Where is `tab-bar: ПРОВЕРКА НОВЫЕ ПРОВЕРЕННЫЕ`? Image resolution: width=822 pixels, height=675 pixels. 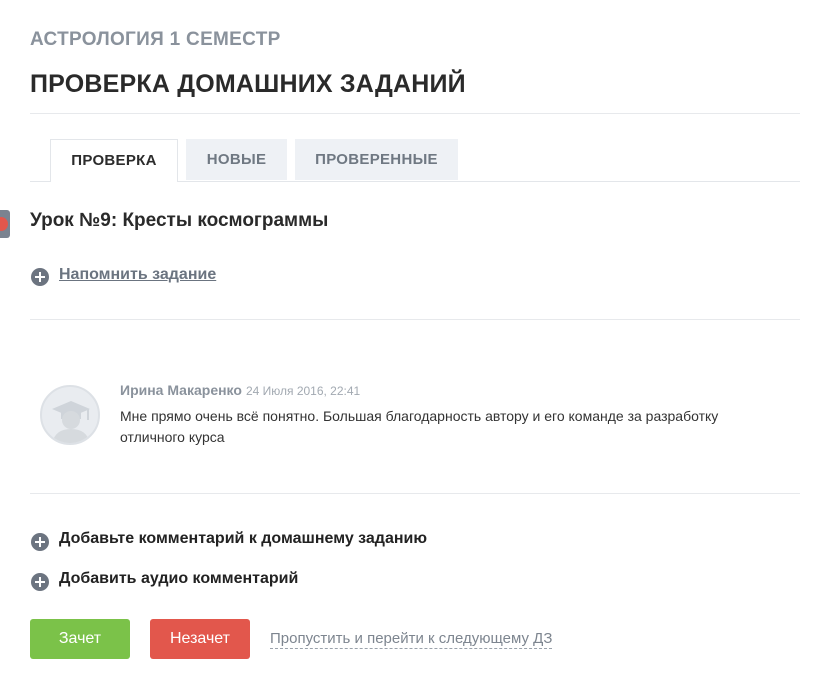
tab-bar: ПРОВЕРКА НОВЫЕ ПРОВЕРЕННЫЕ is located at coordinates (415, 160).